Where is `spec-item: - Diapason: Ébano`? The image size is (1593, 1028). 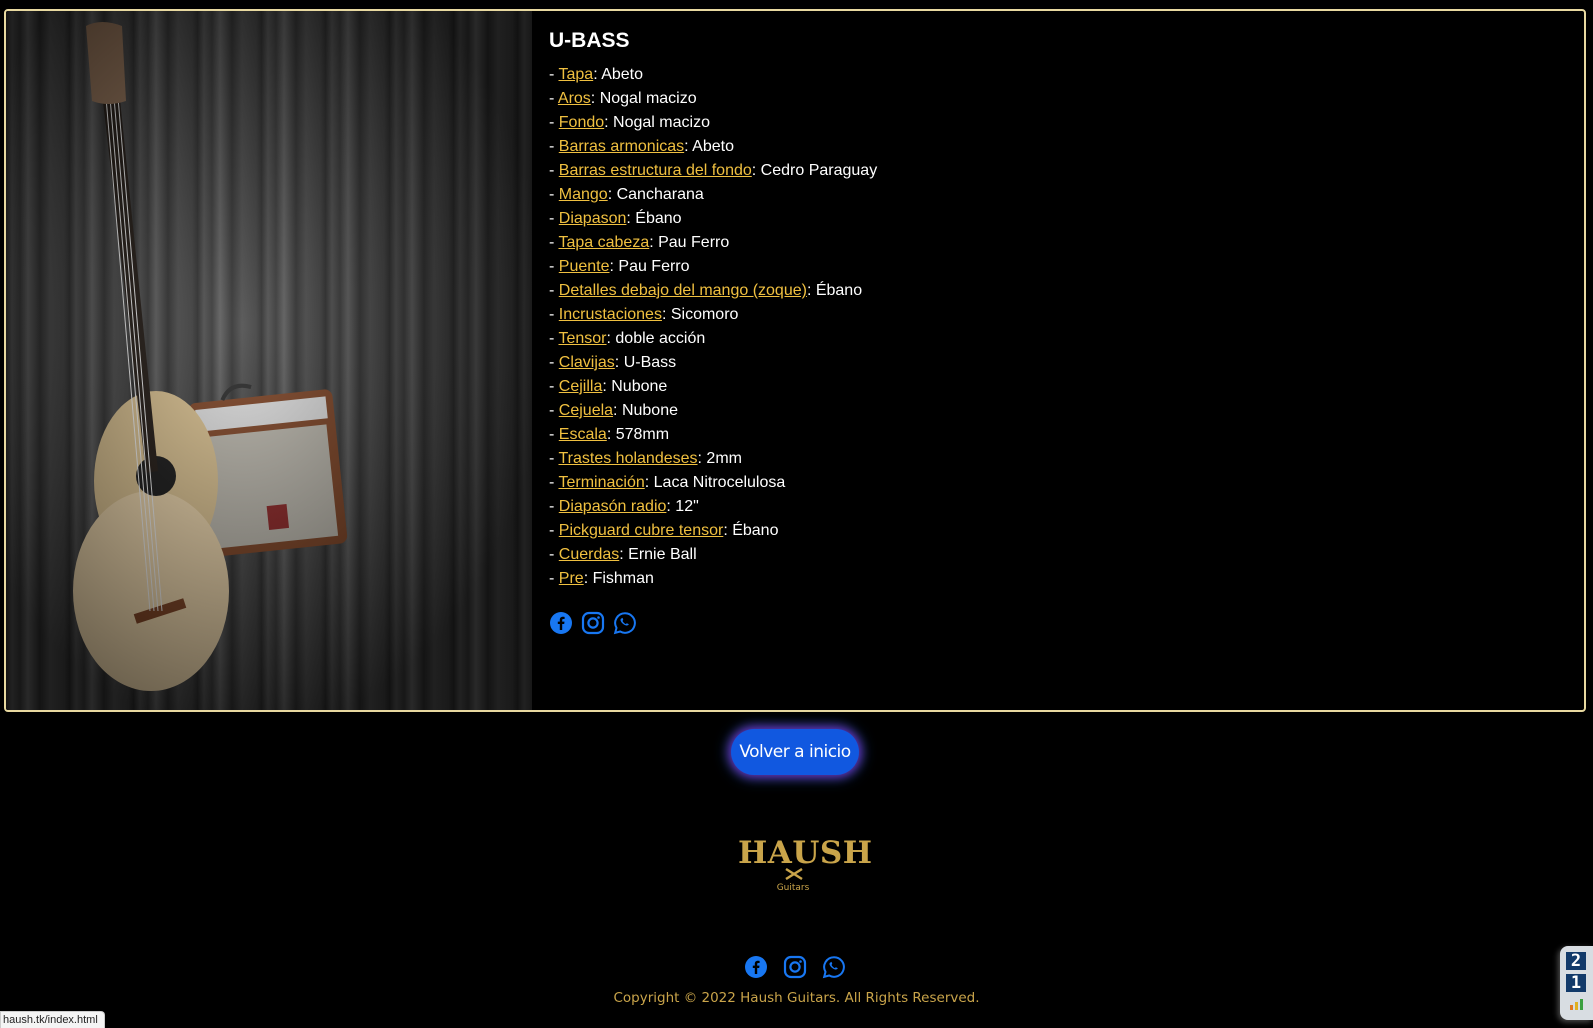
spec-item: - Diapason: Ébano is located at coordinates (713, 219).